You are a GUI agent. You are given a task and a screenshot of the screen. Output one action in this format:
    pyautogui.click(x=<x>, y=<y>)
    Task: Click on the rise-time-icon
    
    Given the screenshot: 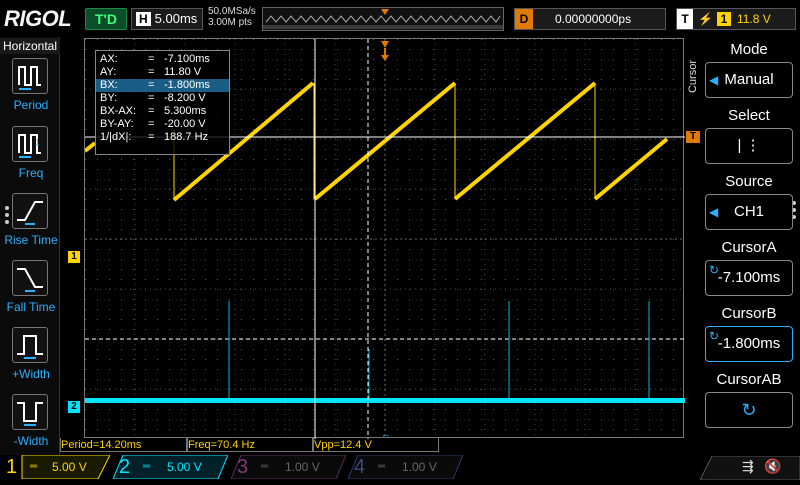 What is the action you would take?
    pyautogui.click(x=30, y=213)
    